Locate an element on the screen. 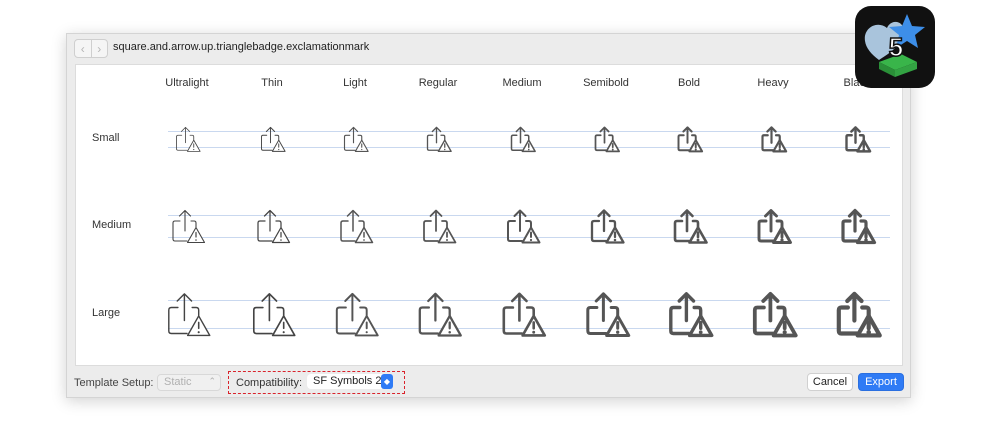 The width and height of the screenshot is (1000, 423). compatibility-label: Compatibility: is located at coordinates (269, 383).